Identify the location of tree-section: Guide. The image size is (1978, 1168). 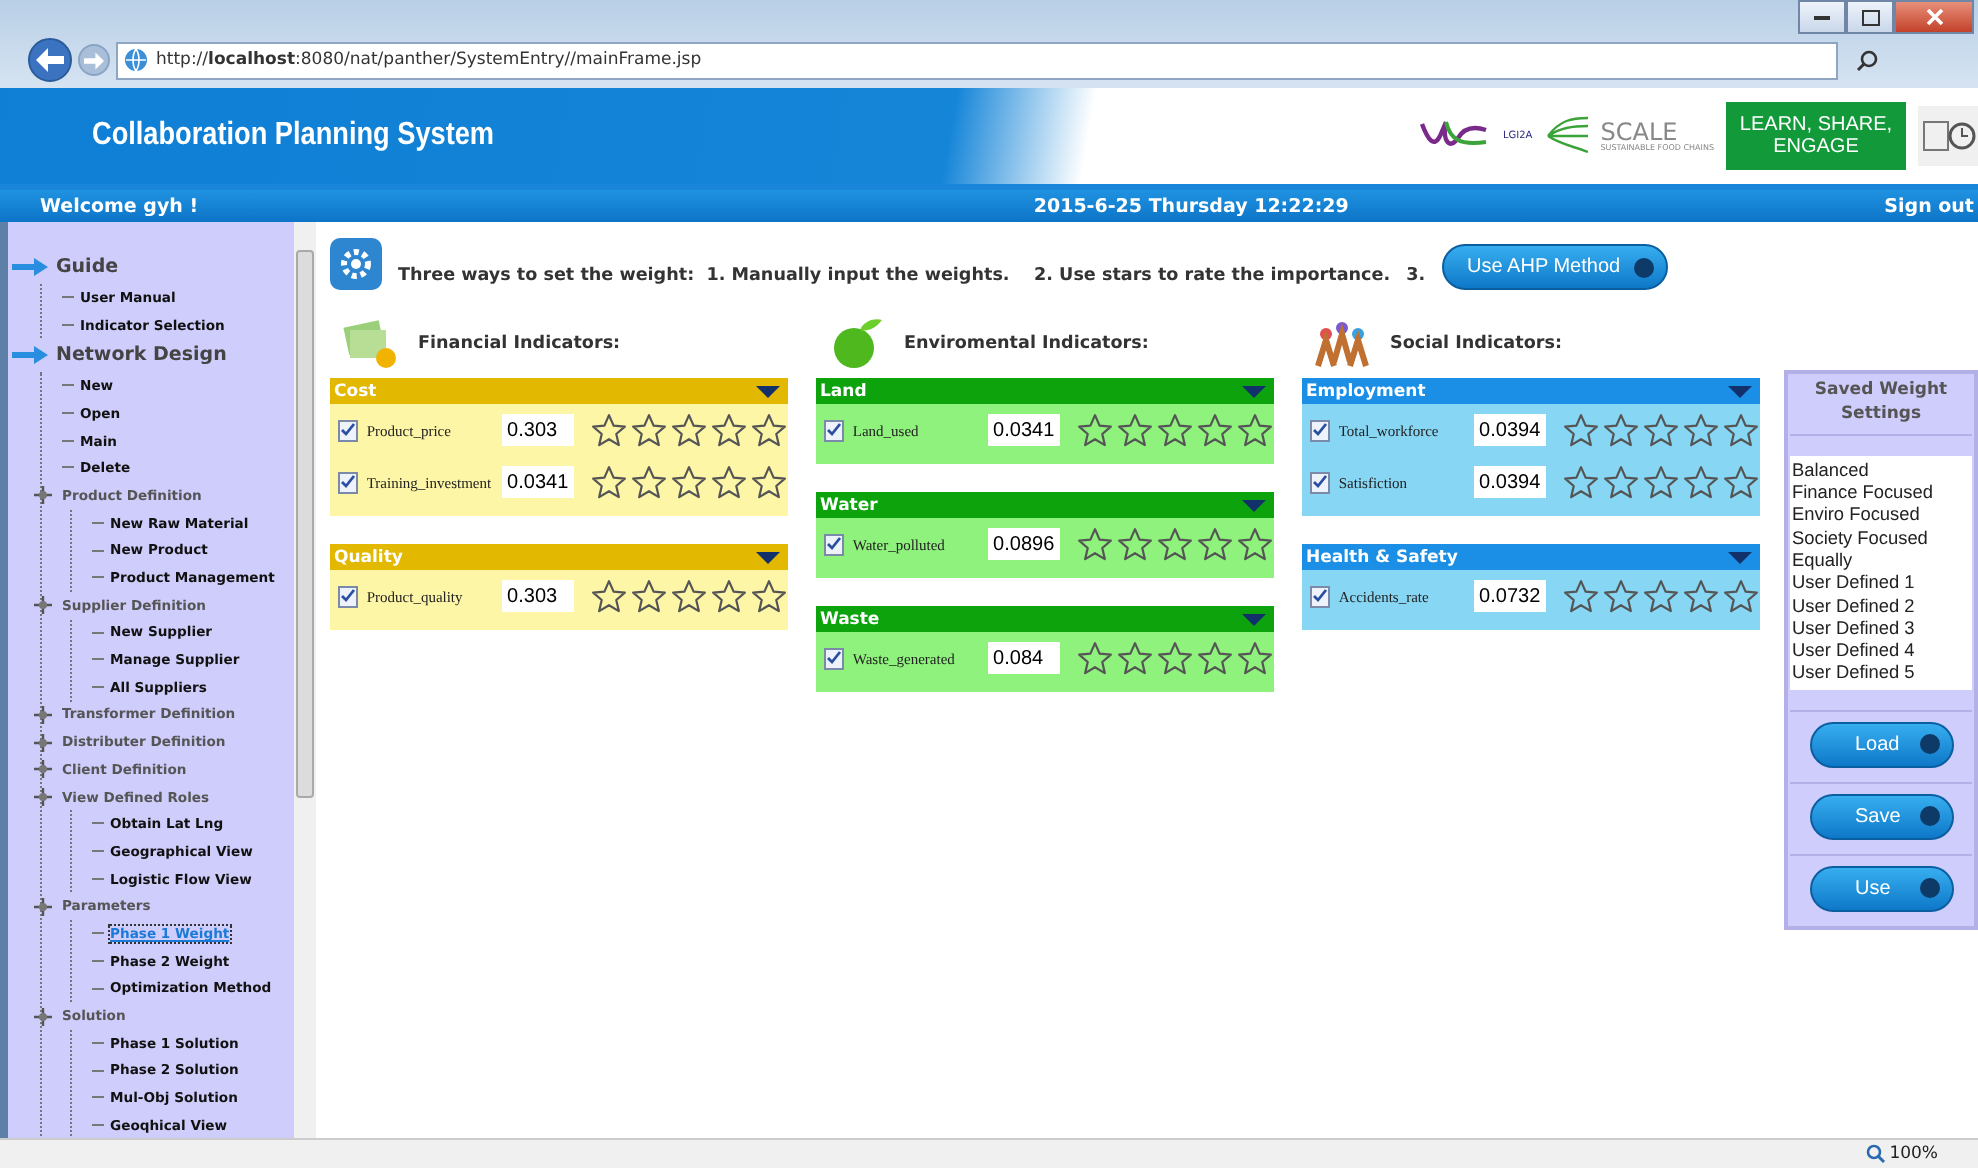
(87, 267).